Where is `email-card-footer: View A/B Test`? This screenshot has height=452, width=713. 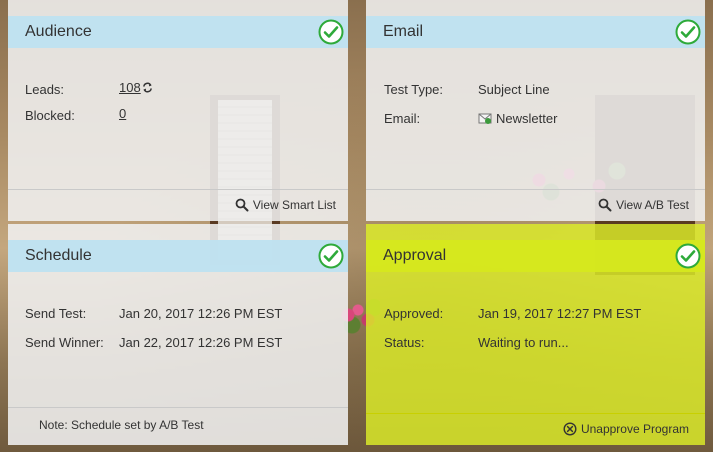 email-card-footer: View A/B Test is located at coordinates (535, 205).